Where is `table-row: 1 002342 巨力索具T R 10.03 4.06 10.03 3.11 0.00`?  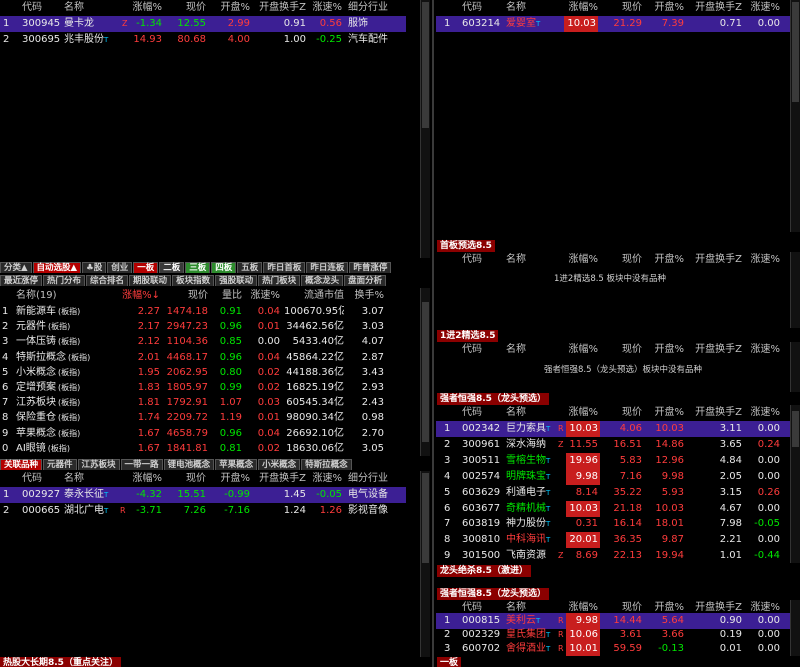 table-row: 1 002342 巨力索具T R 10.03 4.06 10.03 3.11 0.00 is located at coordinates (613, 429).